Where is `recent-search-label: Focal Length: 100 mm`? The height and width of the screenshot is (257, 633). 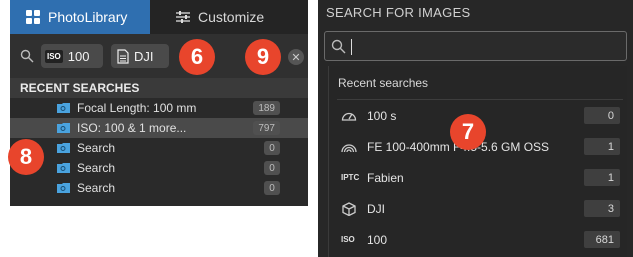 recent-search-label: Focal Length: 100 mm is located at coordinates (137, 108).